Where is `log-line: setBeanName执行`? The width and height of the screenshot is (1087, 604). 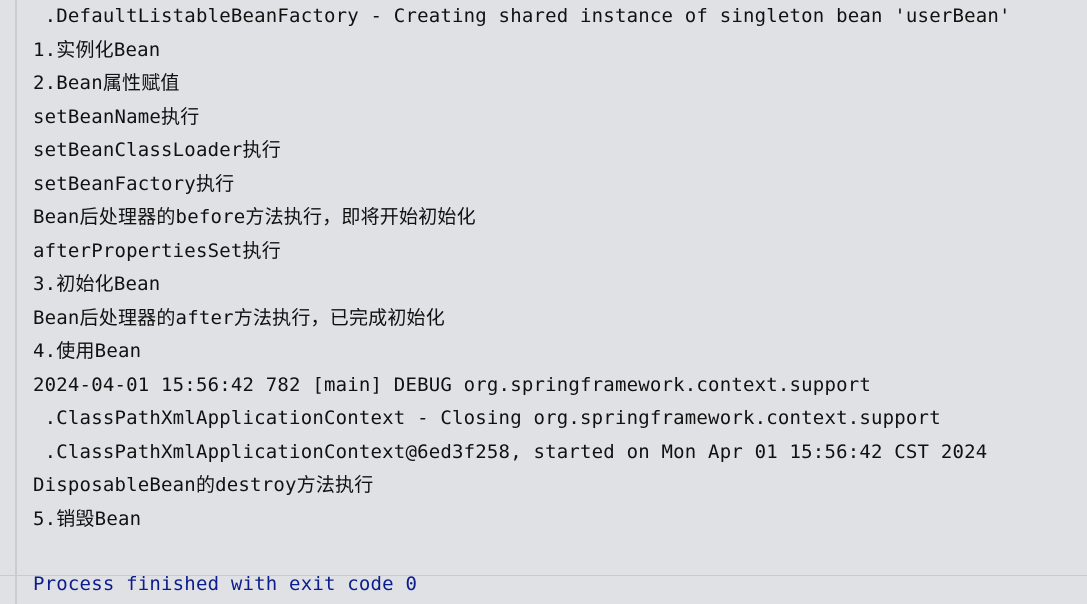 log-line: setBeanName执行 is located at coordinates (116, 116).